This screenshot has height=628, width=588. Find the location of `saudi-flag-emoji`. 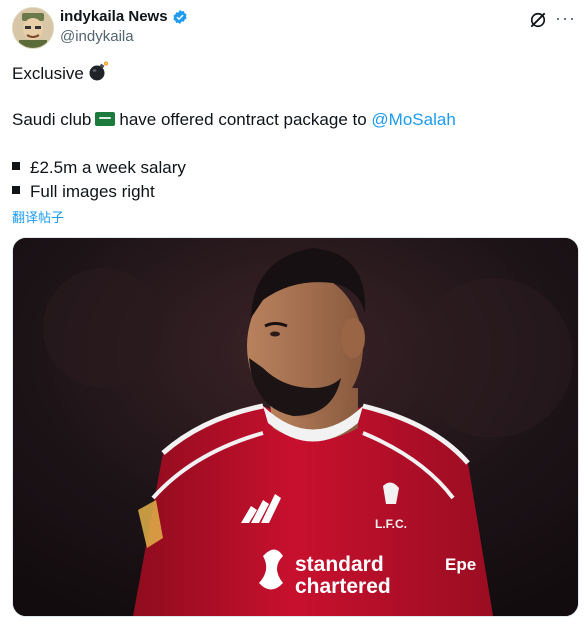

saudi-flag-emoji is located at coordinates (105, 119).